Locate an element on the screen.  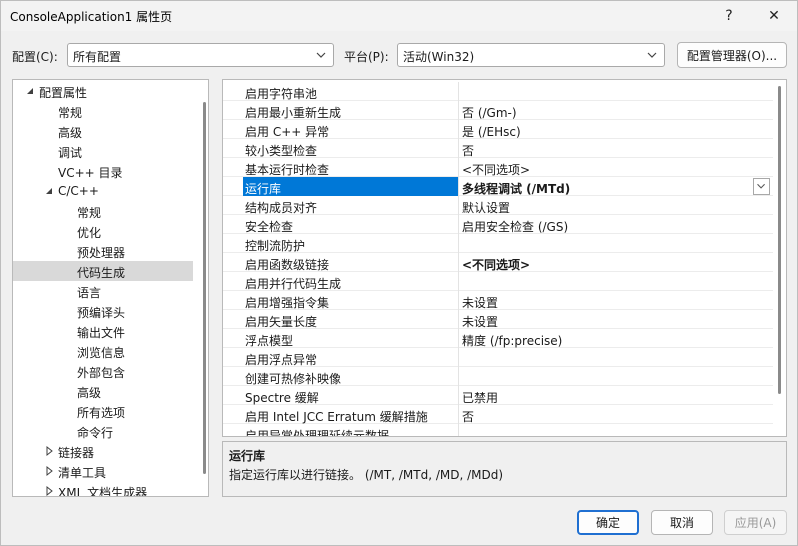
property-name: Spectre 缓解 is located at coordinates (282, 398).